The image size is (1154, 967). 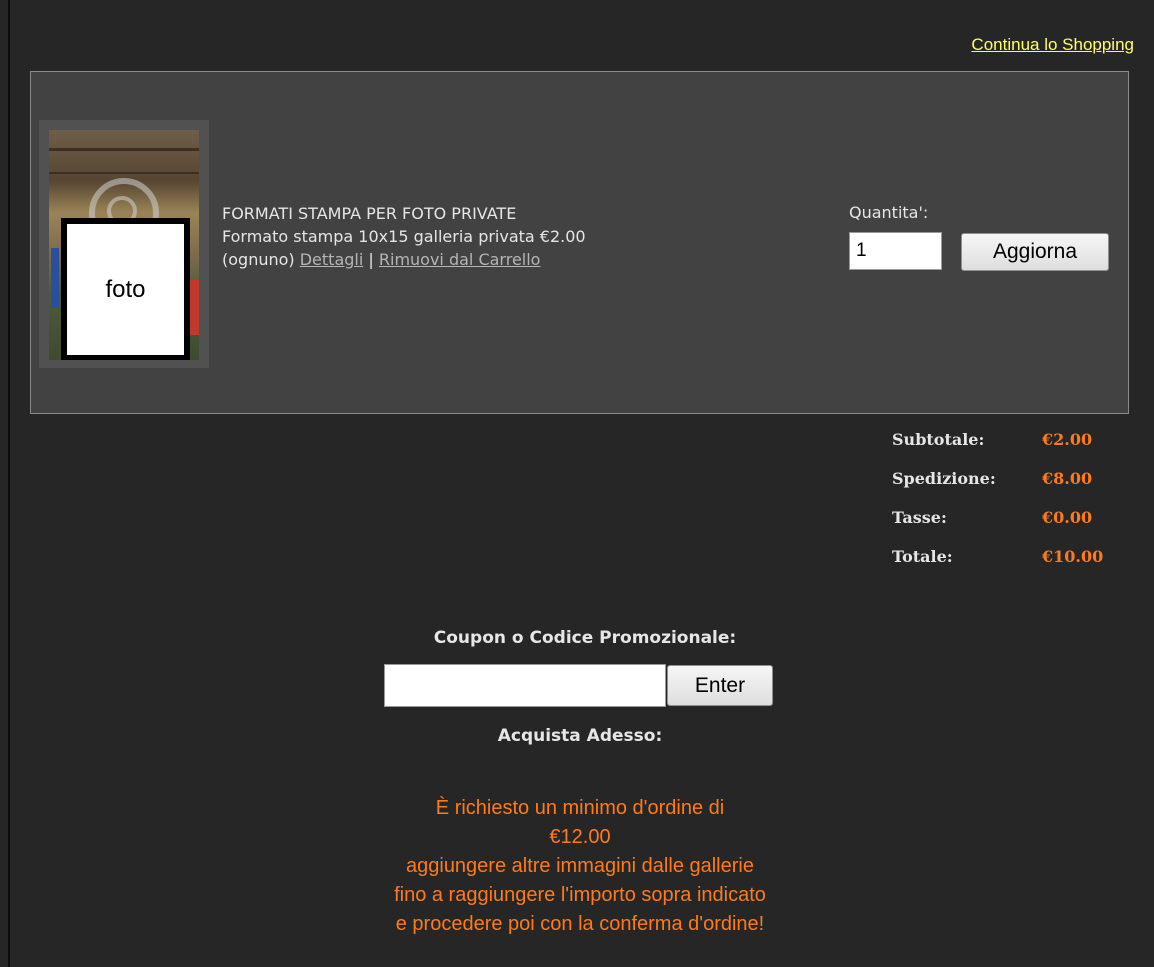 I want to click on minimum-order-amount: €12.00, so click(x=580, y=837).